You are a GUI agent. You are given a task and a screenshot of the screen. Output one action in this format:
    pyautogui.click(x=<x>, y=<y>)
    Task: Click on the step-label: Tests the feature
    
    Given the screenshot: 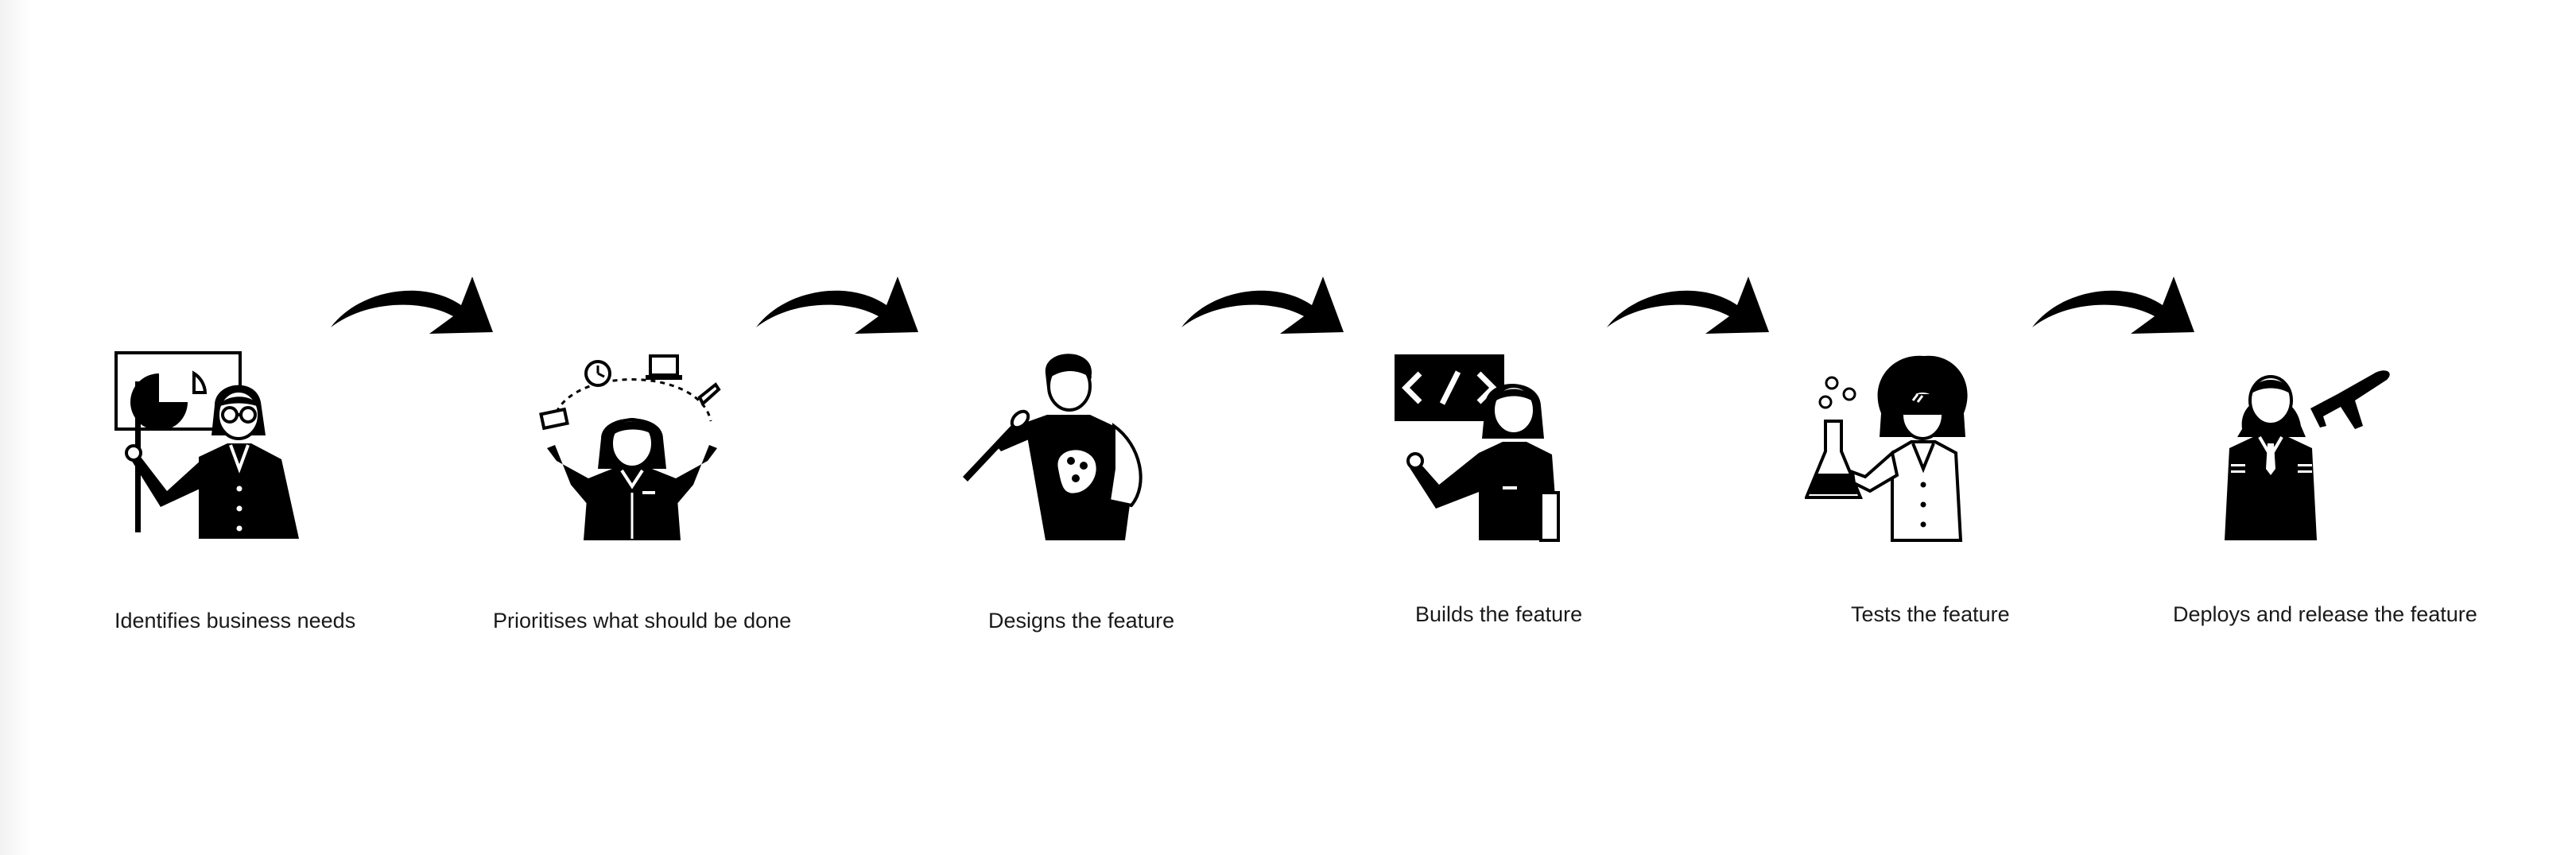 What is the action you would take?
    pyautogui.click(x=1930, y=614)
    